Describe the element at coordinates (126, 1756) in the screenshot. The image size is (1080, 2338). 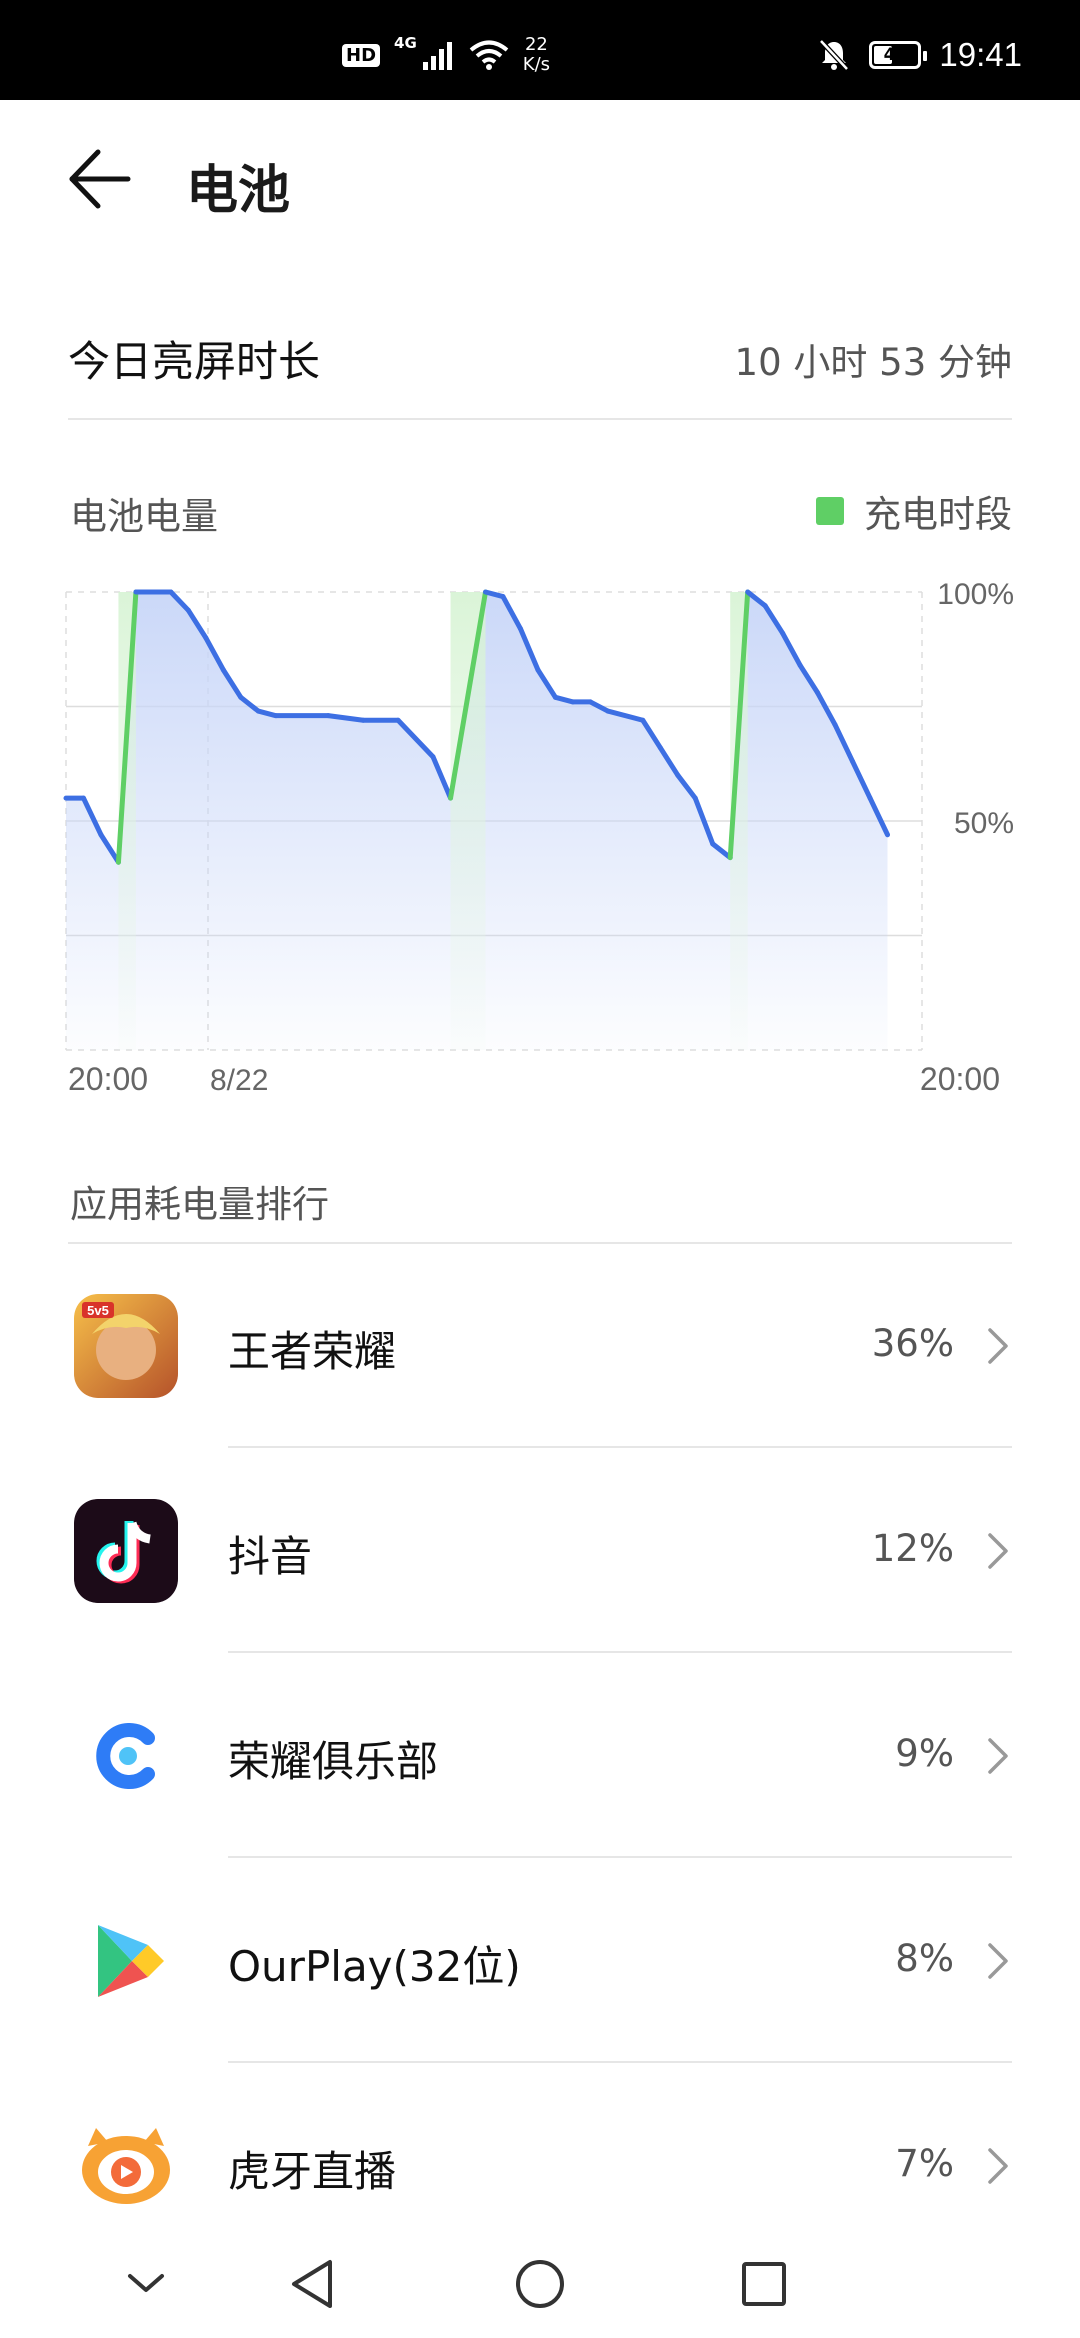
I see `honor-club-icon` at that location.